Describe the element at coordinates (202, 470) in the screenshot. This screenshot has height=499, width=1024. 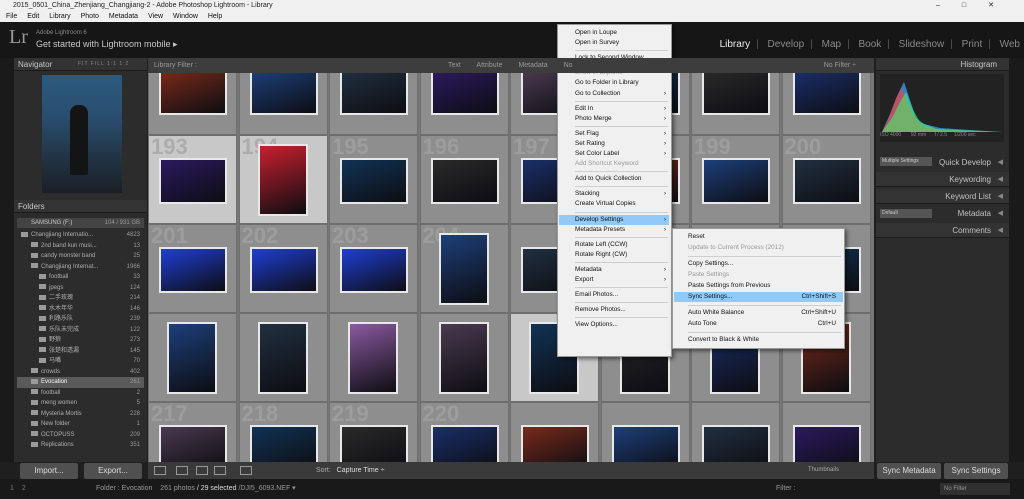
I see `compare-view-icon` at that location.